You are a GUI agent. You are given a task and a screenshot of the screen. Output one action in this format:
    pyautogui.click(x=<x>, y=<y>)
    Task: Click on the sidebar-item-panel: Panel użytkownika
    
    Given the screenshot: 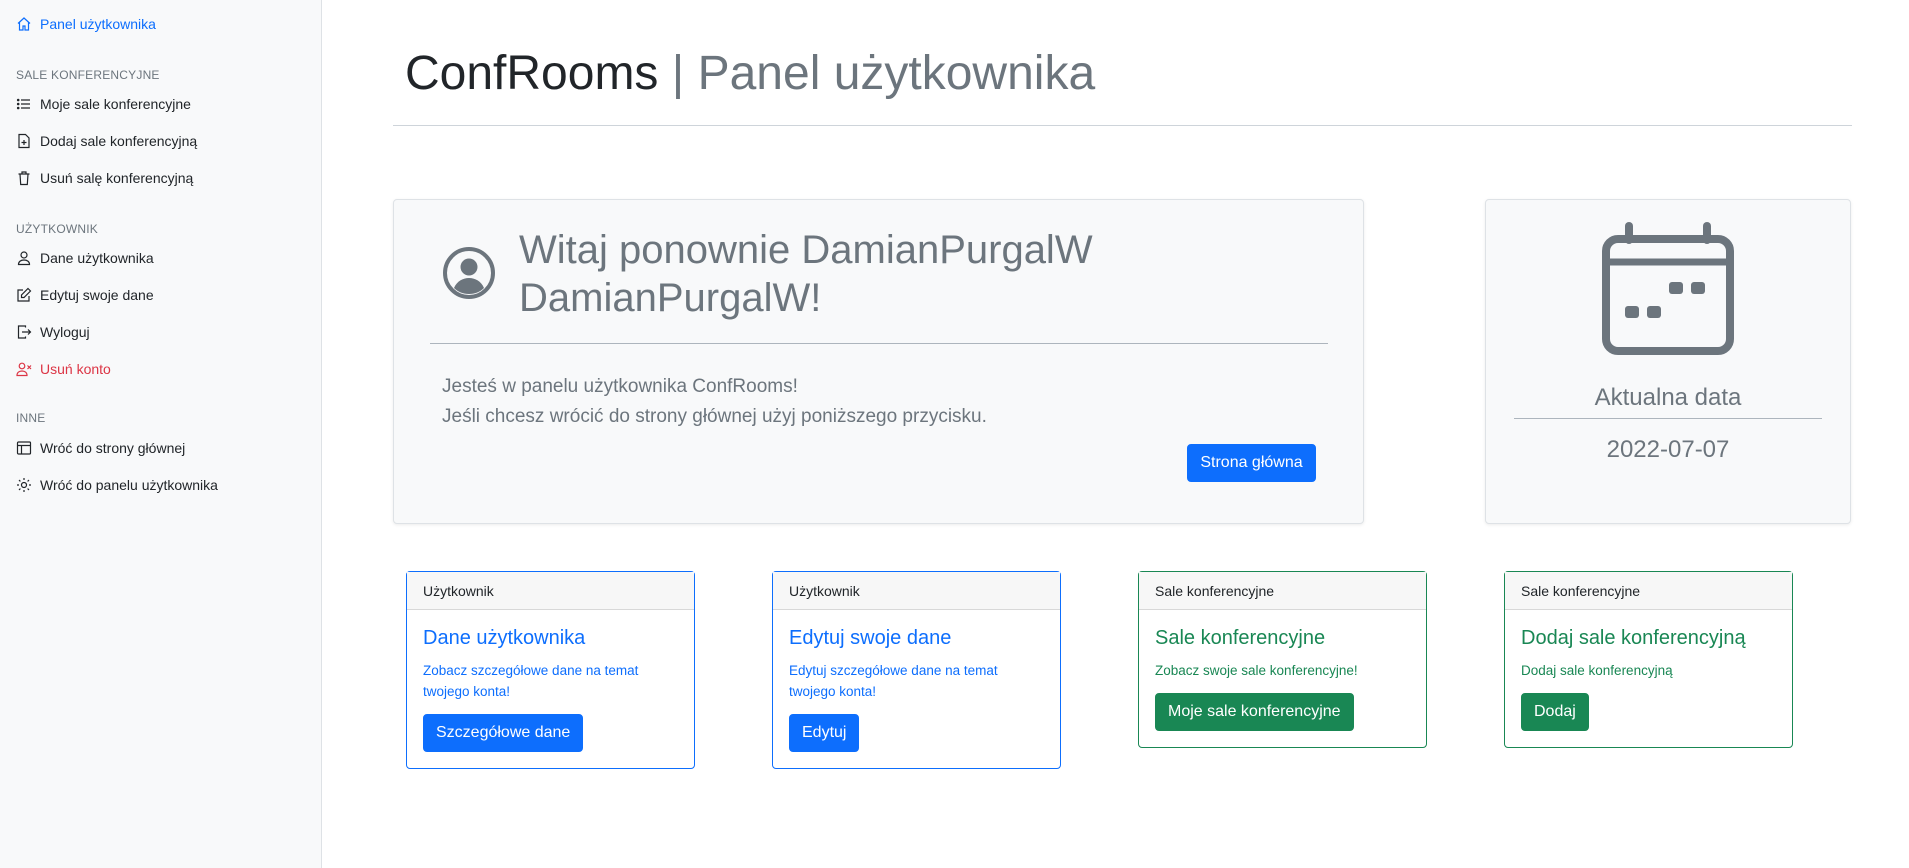 What is the action you would take?
    pyautogui.click(x=86, y=24)
    